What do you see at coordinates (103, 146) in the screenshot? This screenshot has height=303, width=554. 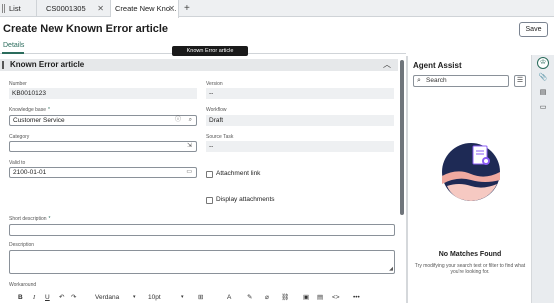 I see `category-field: ⇲` at bounding box center [103, 146].